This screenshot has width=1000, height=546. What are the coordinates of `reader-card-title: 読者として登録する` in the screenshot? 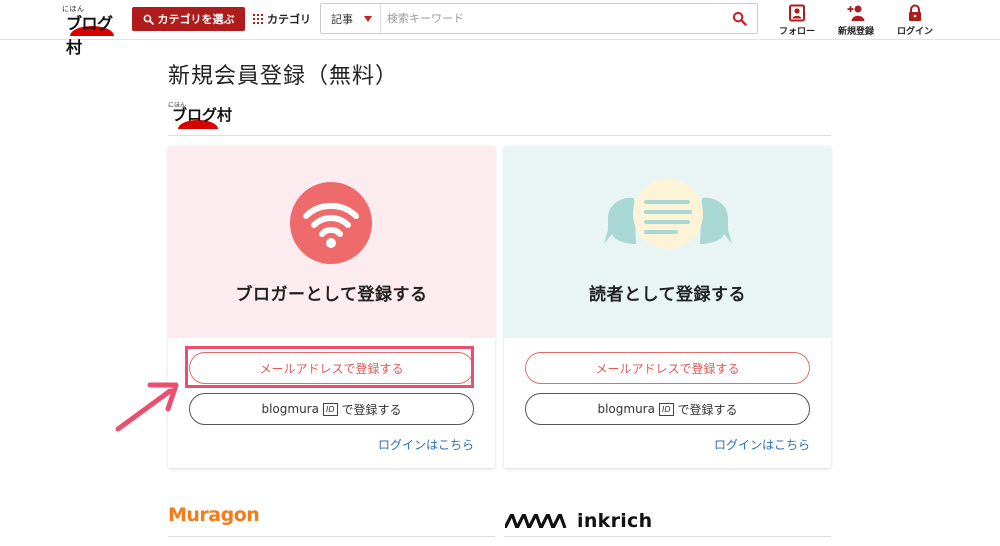 It's located at (667, 295).